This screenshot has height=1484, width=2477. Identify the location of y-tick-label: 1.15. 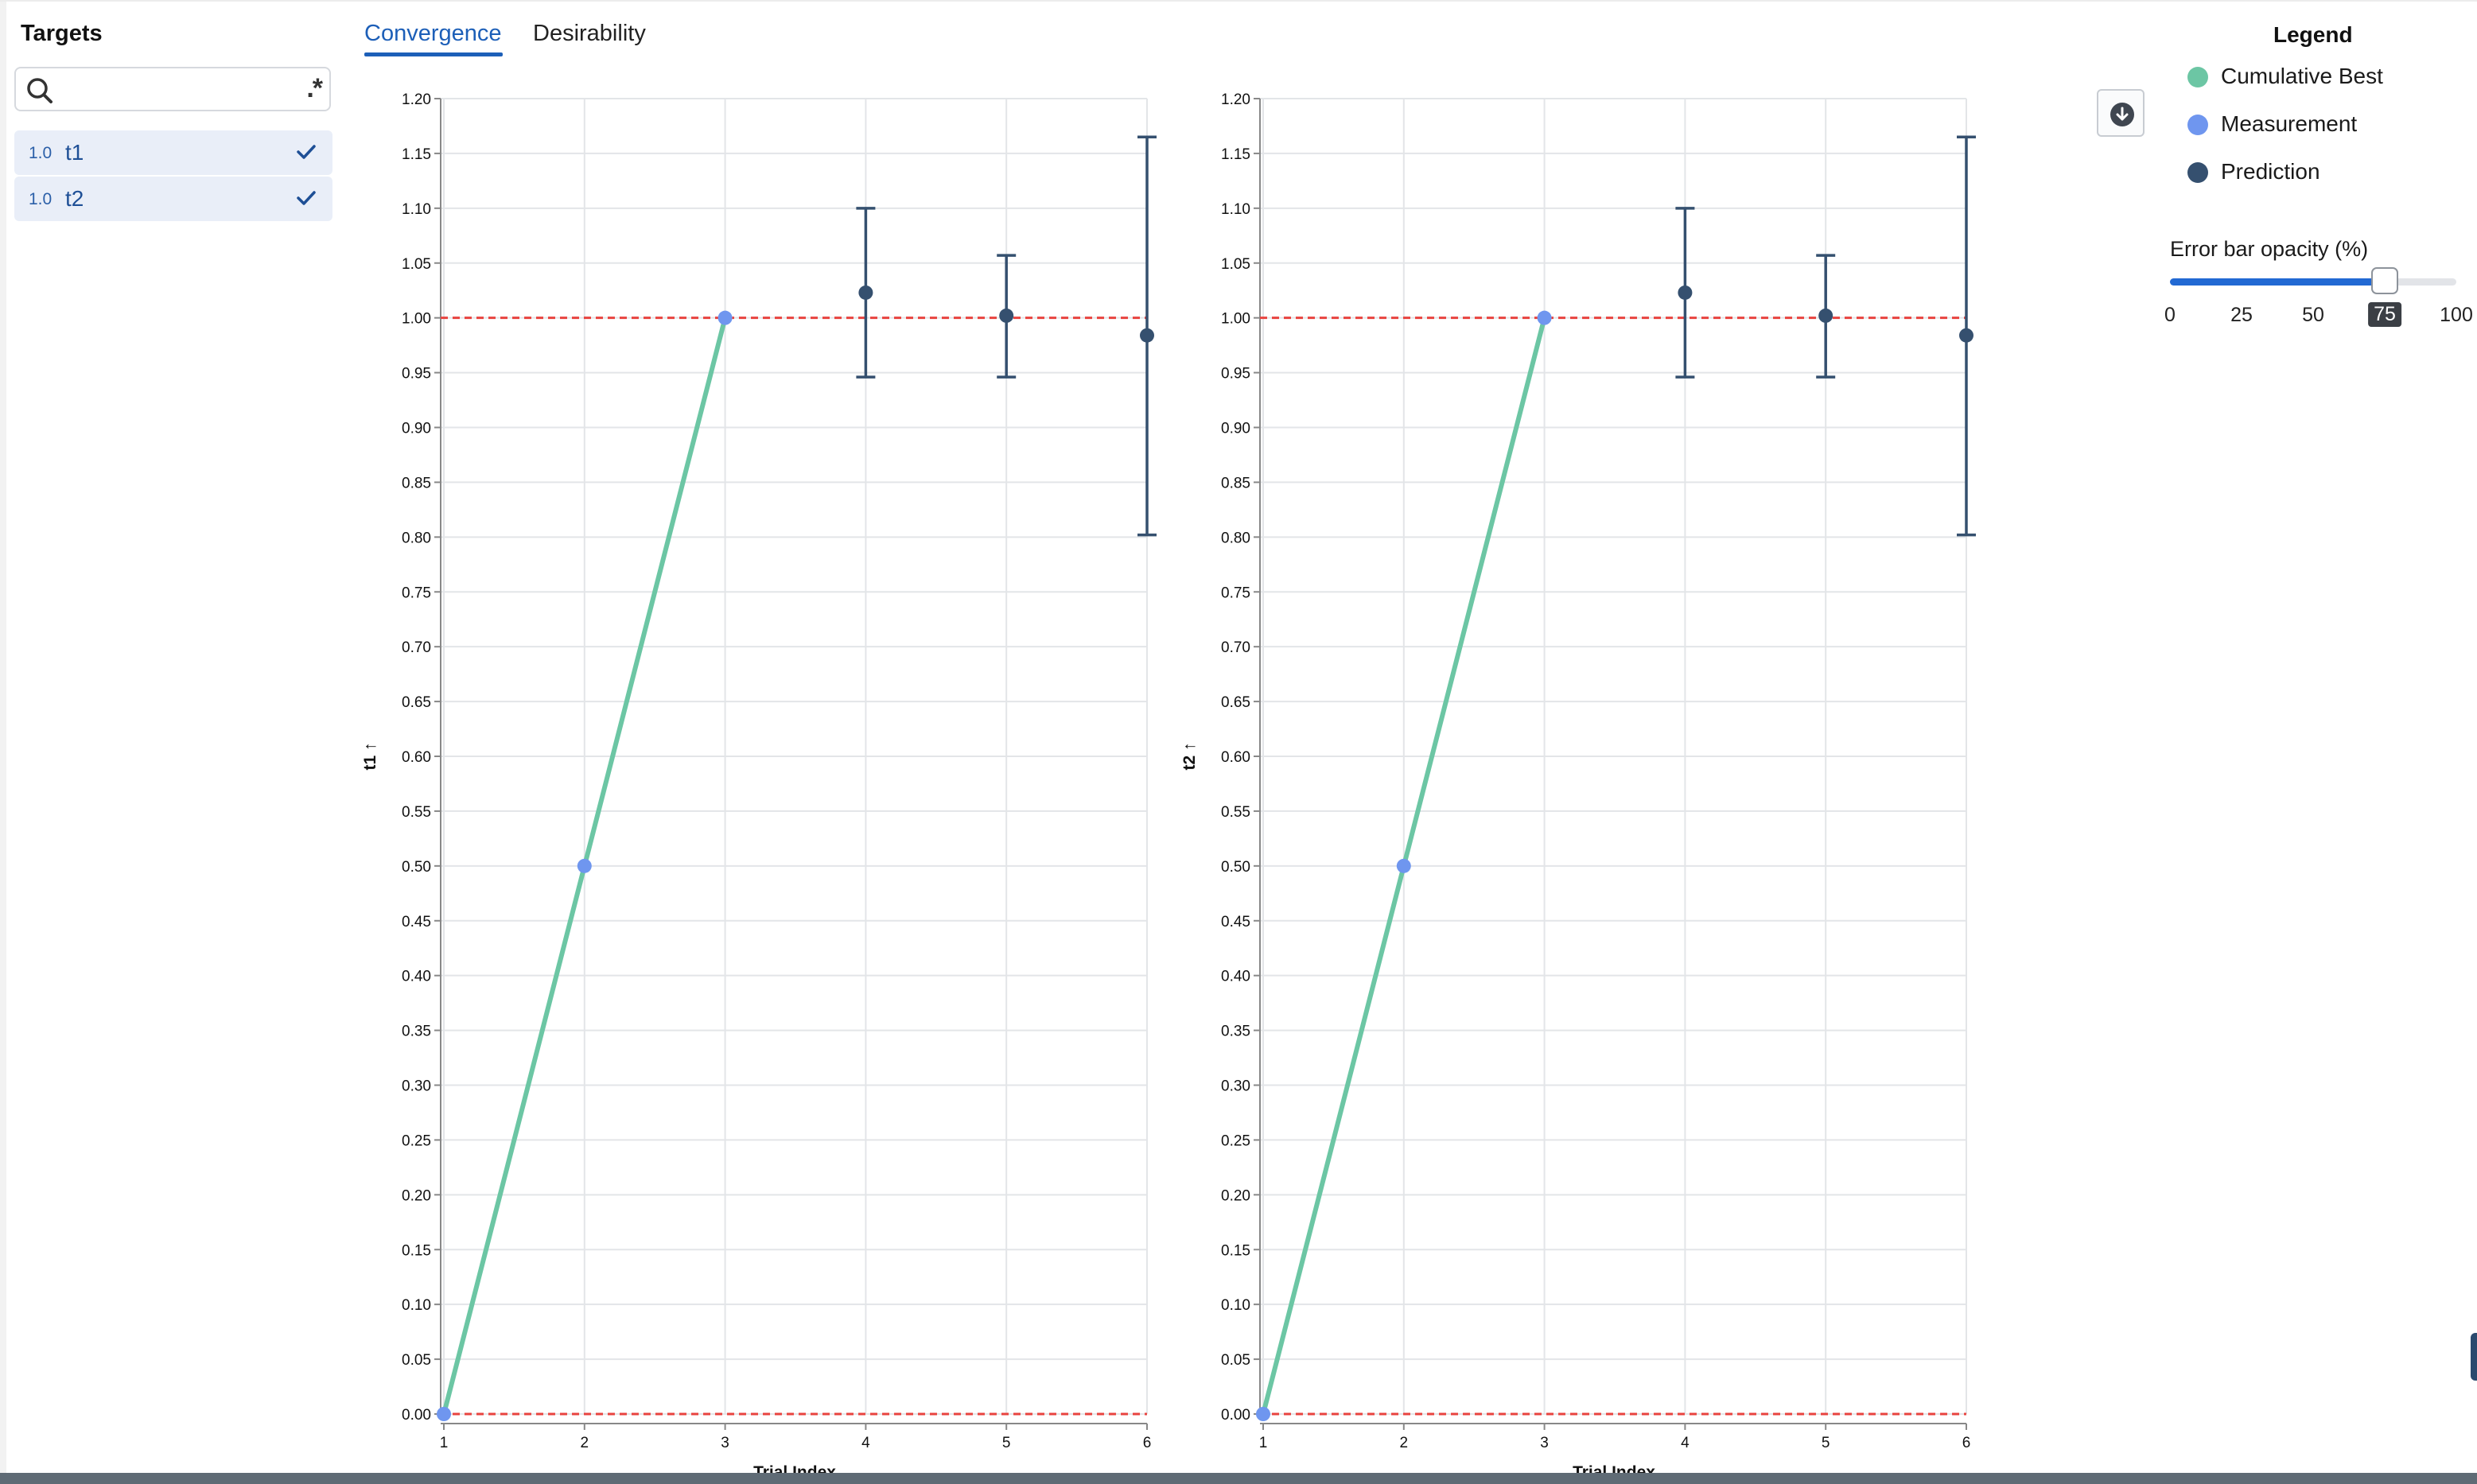
(1235, 154).